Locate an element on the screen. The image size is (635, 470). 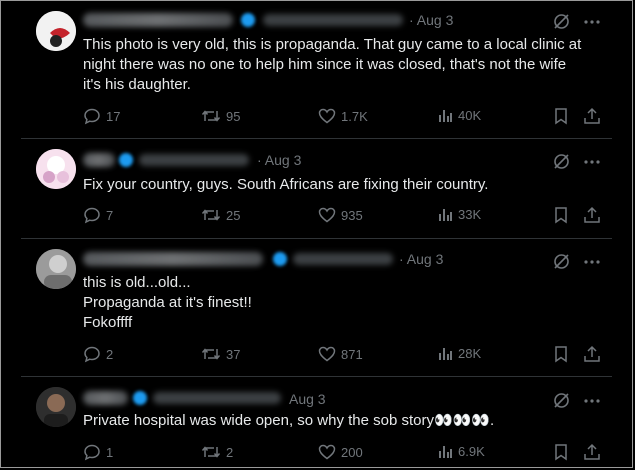
views-count: 33K is located at coordinates (470, 214).